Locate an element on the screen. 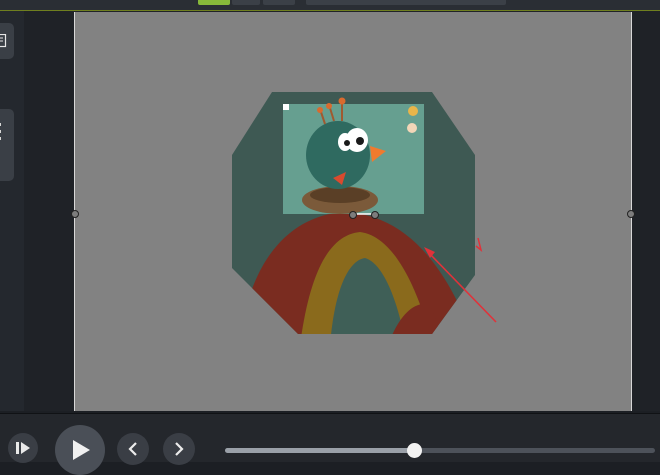 Image resolution: width=660 pixels, height=475 pixels. canvas-left-handle is located at coordinates (75, 214).